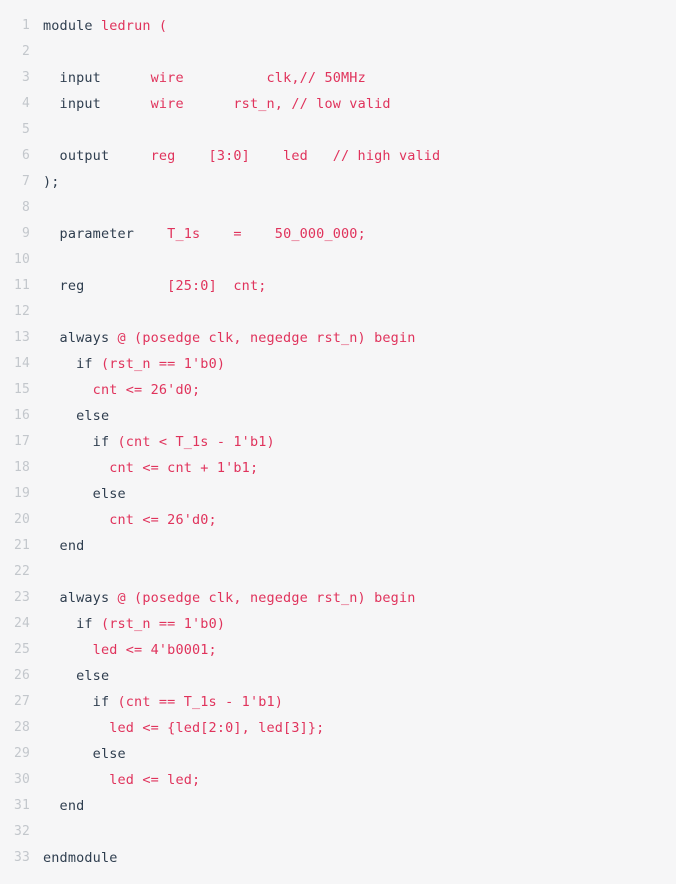 This screenshot has width=676, height=884. I want to click on code-line: 20 cnt <= 26'd0;, so click(338, 520).